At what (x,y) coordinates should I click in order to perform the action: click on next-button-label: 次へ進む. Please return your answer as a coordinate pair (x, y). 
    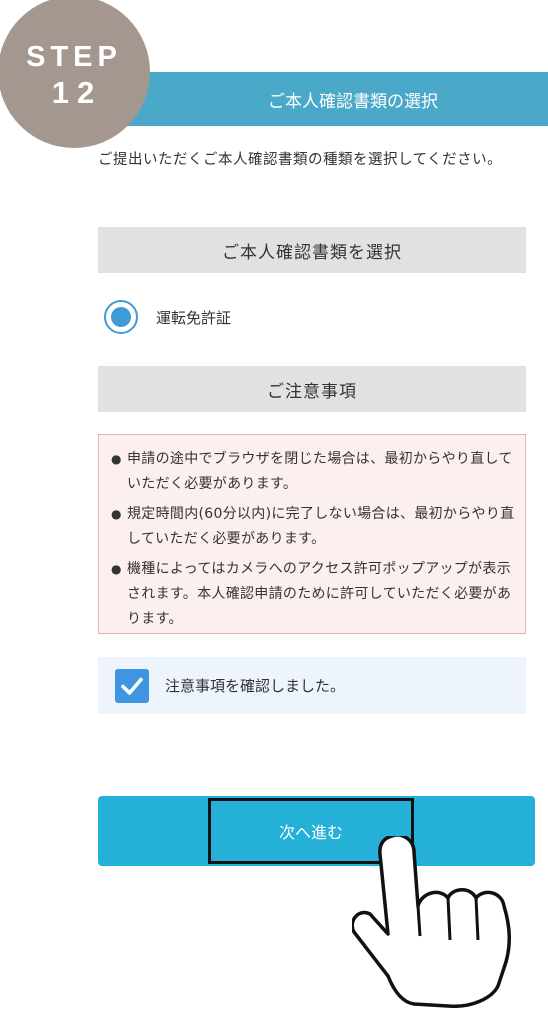
    Looking at the image, I should click on (310, 832).